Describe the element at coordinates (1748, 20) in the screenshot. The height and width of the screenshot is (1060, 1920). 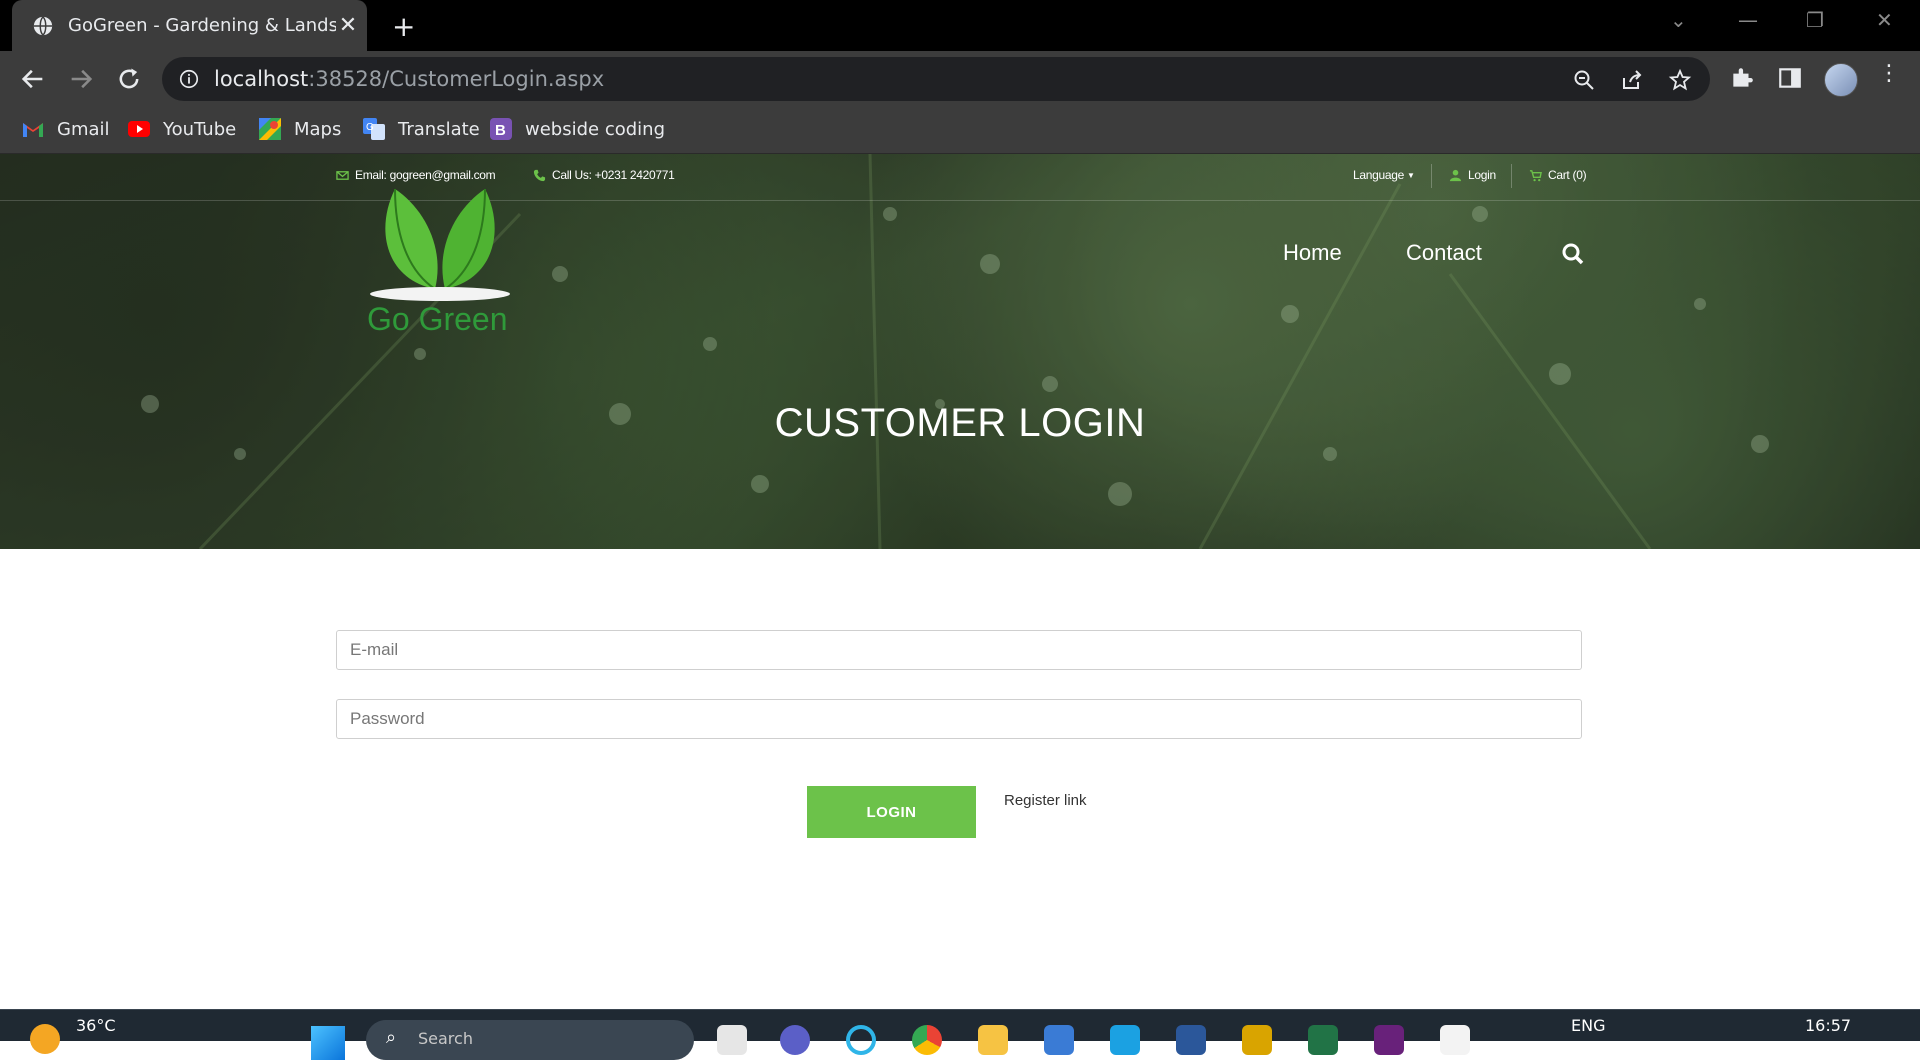
I see `minimize-button: —` at that location.